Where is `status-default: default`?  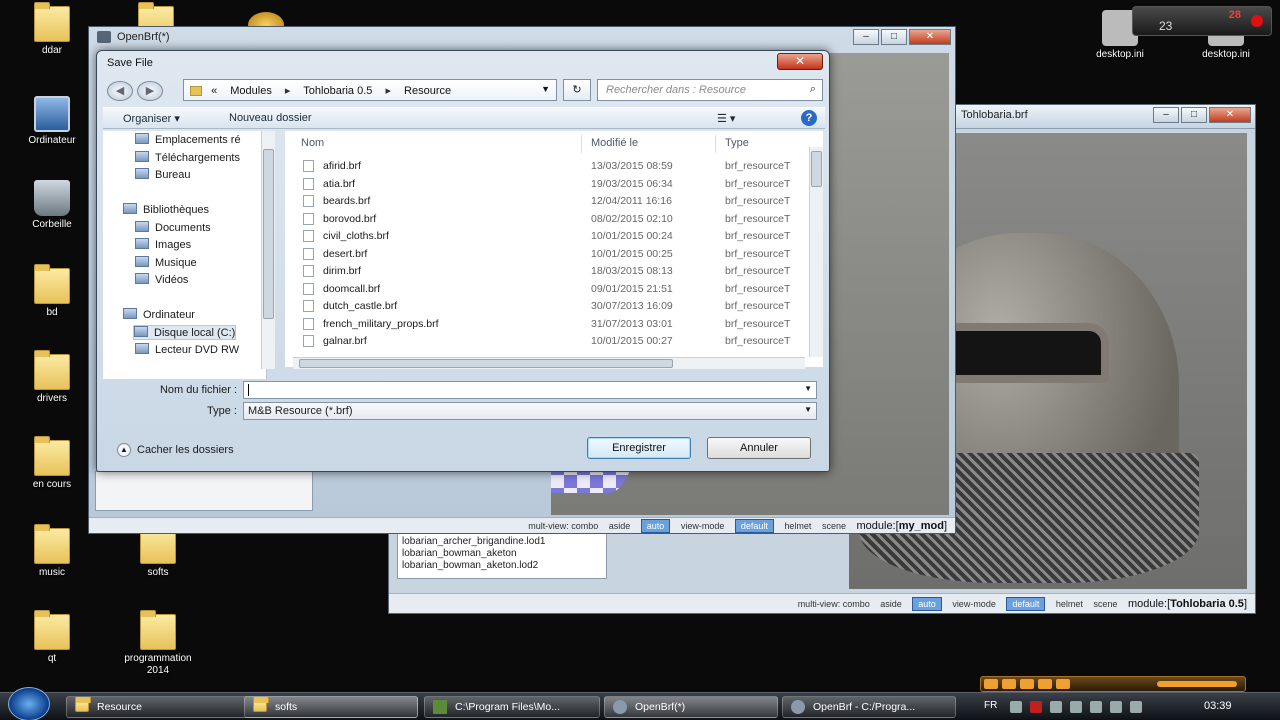
status-default: default is located at coordinates (754, 526).